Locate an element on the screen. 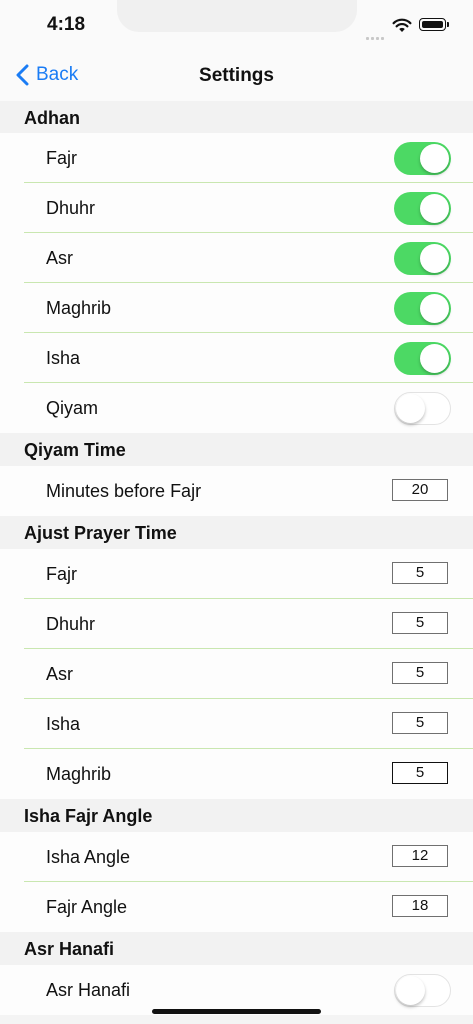 The width and height of the screenshot is (473, 1024). maghrib-adhan-toggle is located at coordinates (422, 308).